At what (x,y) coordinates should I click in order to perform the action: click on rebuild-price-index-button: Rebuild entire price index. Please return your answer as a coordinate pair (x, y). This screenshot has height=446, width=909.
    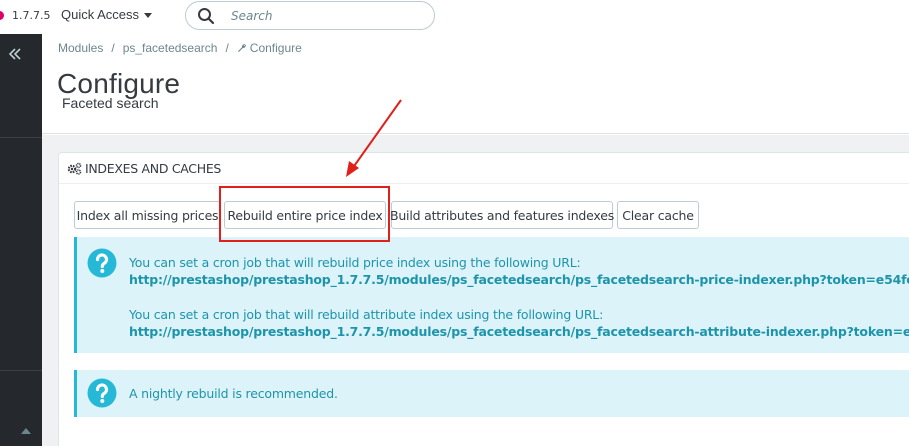
    Looking at the image, I should click on (305, 215).